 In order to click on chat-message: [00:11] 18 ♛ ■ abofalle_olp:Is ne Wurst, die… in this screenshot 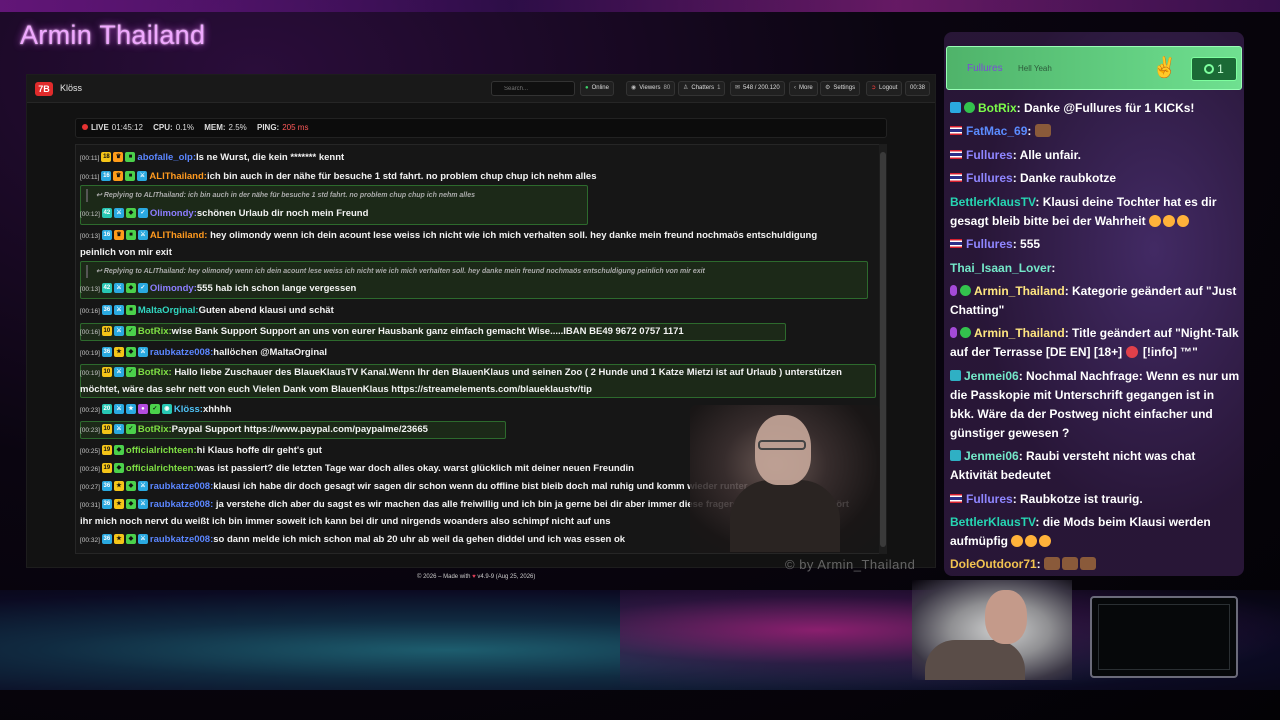, I will do `click(212, 158)`.